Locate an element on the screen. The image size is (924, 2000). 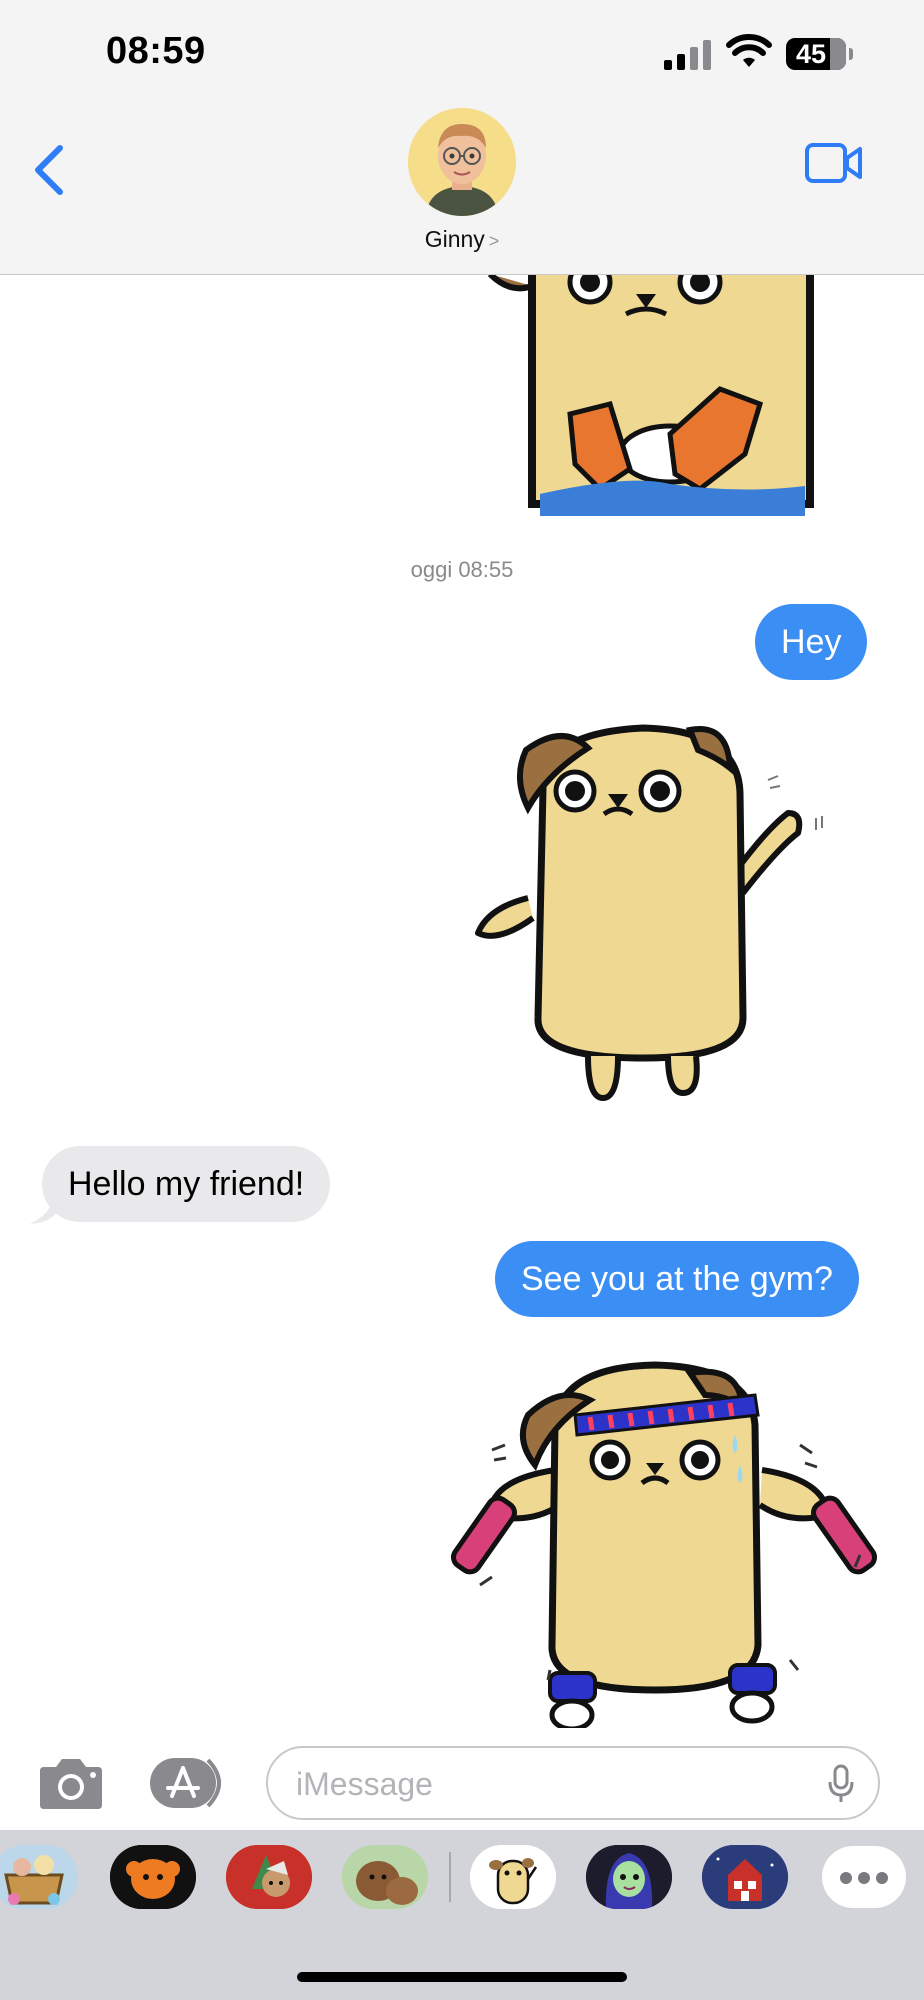
contact-avatar is located at coordinates (462, 162).